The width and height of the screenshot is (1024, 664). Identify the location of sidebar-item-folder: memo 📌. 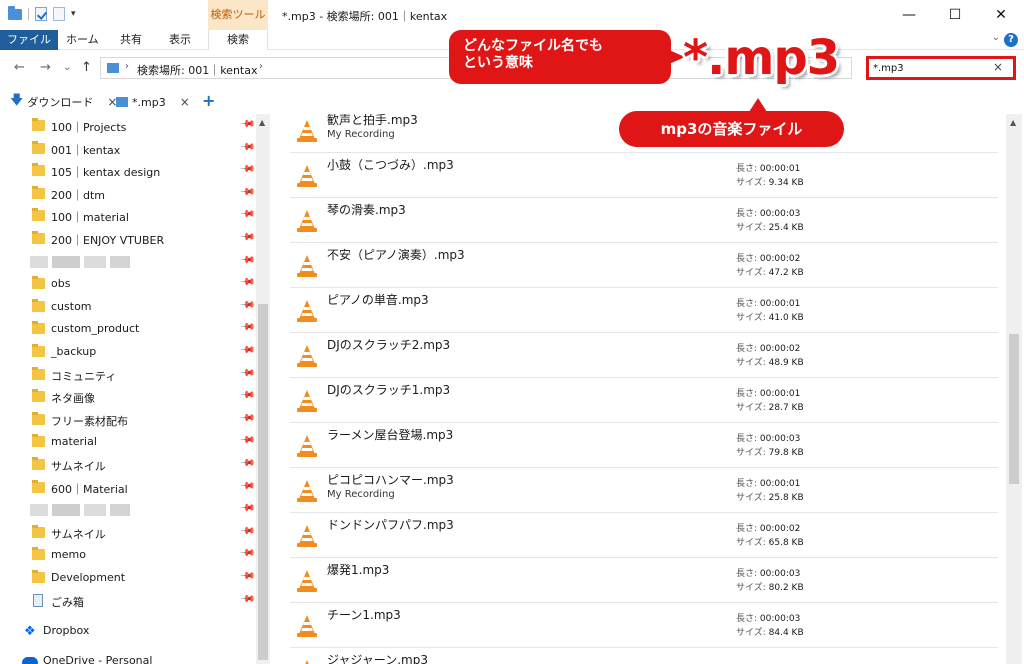
(128, 555).